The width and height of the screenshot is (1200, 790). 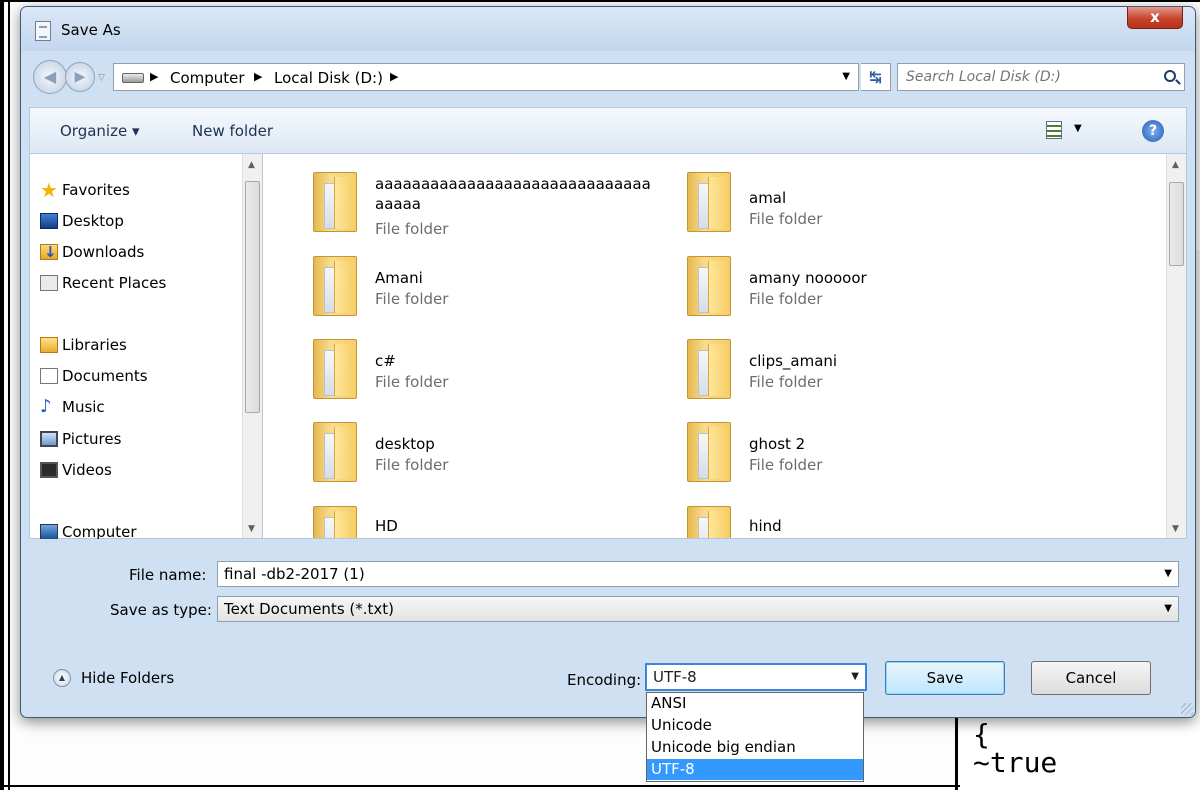 What do you see at coordinates (100, 131) in the screenshot?
I see `organize-button: Organize ▾` at bounding box center [100, 131].